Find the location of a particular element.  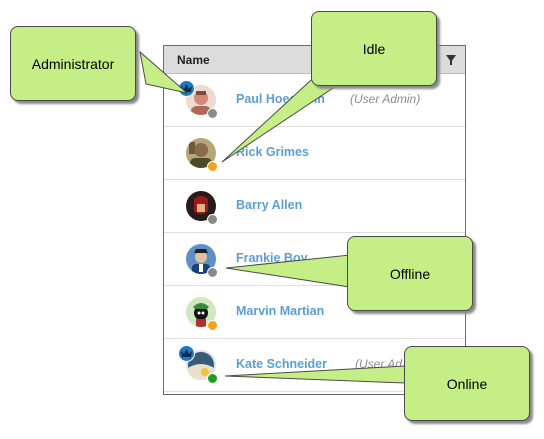

administrator-callout: Administrator is located at coordinates (73, 63).